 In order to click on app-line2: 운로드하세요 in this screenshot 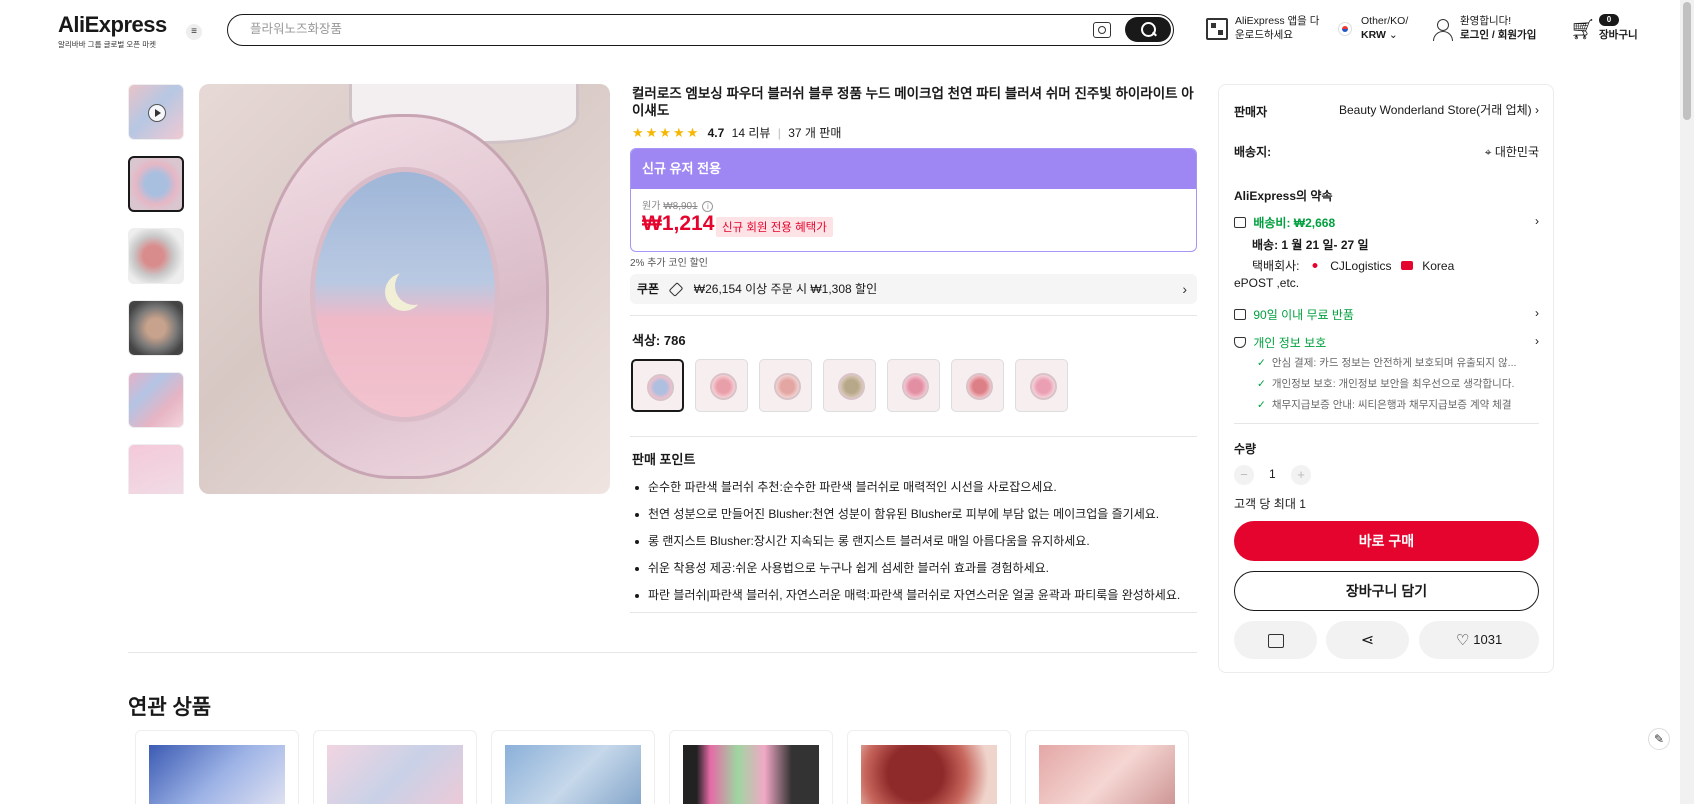, I will do `click(1264, 35)`.